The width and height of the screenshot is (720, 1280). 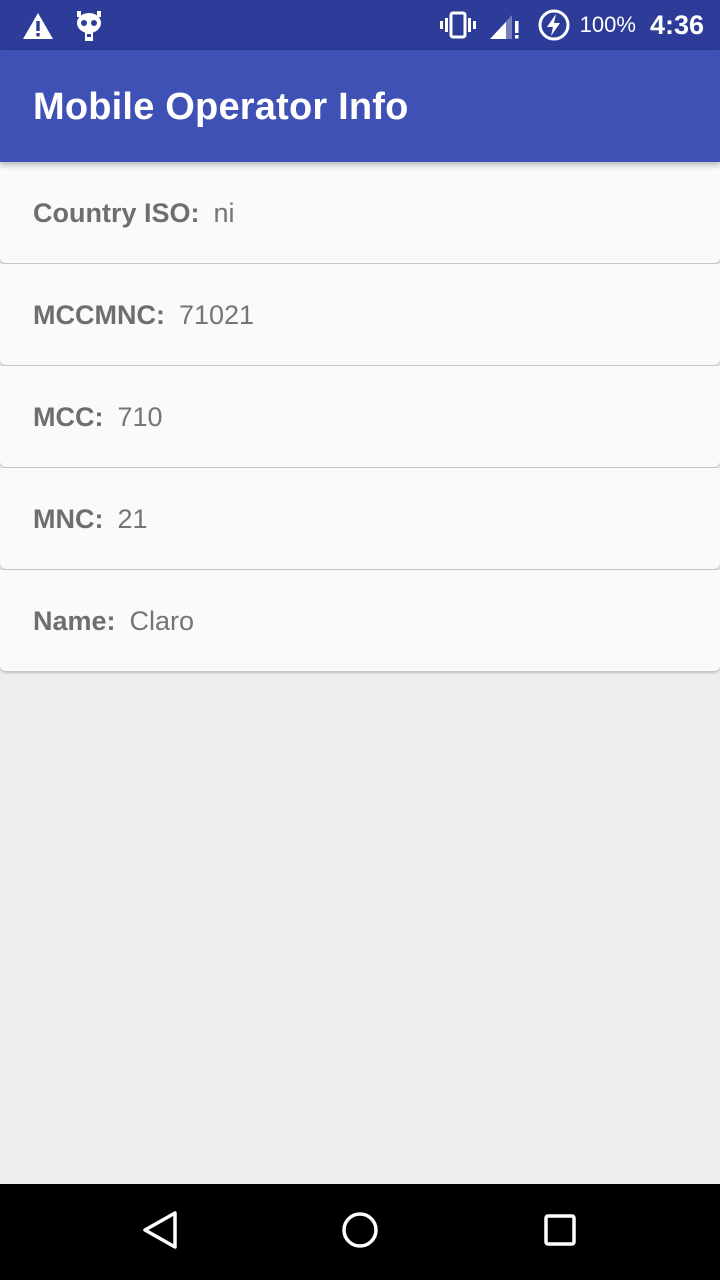 I want to click on battery-percentage: 100%, so click(x=607, y=24).